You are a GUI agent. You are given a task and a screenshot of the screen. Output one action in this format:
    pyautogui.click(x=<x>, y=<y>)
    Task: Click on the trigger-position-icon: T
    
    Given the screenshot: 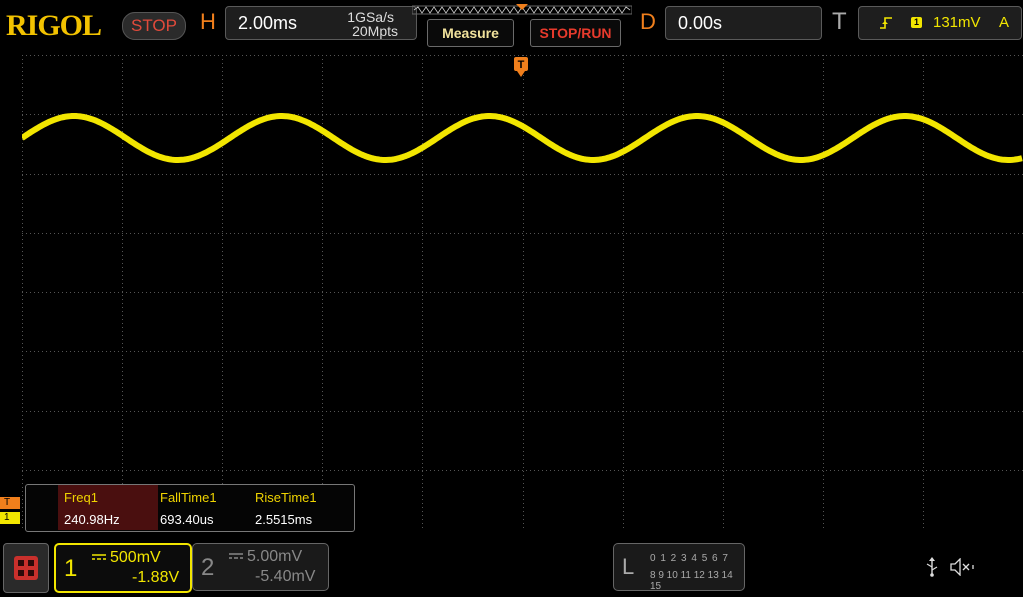 What is the action you would take?
    pyautogui.click(x=521, y=67)
    